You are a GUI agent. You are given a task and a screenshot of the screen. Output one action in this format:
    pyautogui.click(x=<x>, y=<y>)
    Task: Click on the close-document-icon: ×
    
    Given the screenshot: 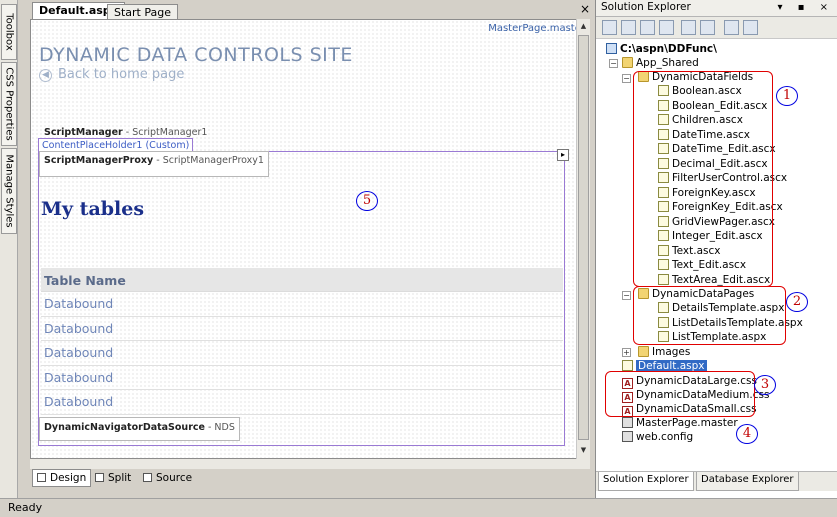 What is the action you would take?
    pyautogui.click(x=585, y=9)
    